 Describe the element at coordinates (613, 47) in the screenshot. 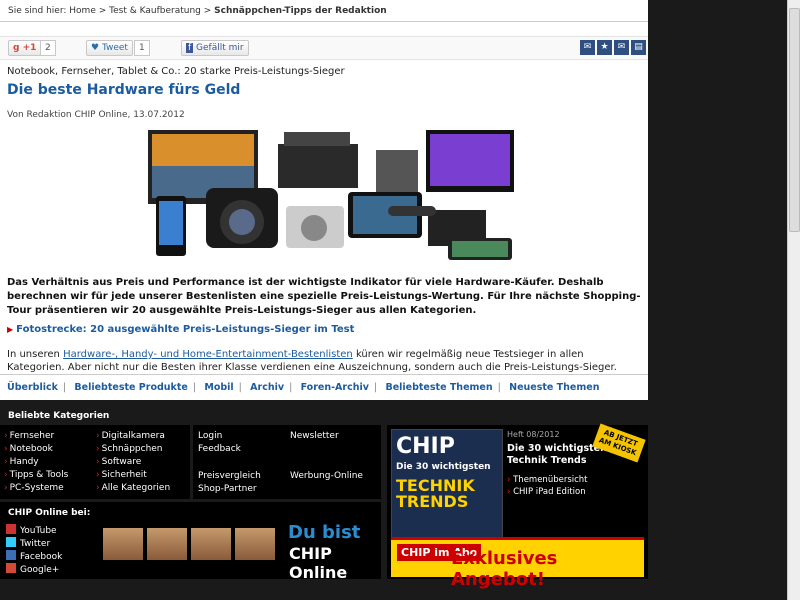

I see `article-tools: ✉ ★ ✉ ▤` at that location.